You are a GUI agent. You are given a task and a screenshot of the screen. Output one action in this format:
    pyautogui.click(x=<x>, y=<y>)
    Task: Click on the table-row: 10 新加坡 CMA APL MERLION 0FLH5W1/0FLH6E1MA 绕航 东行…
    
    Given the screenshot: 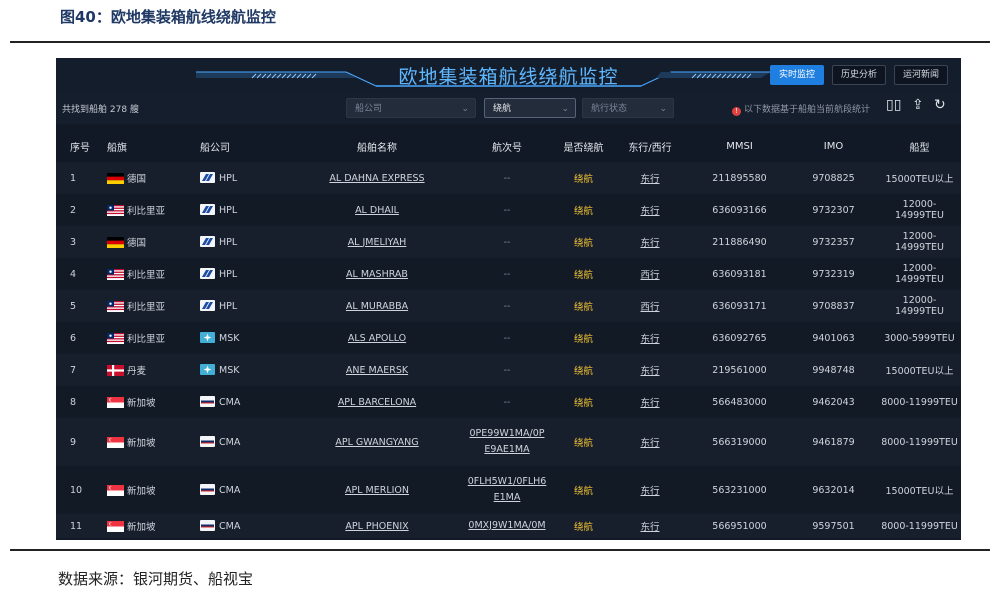 What is the action you would take?
    pyautogui.click(x=508, y=490)
    